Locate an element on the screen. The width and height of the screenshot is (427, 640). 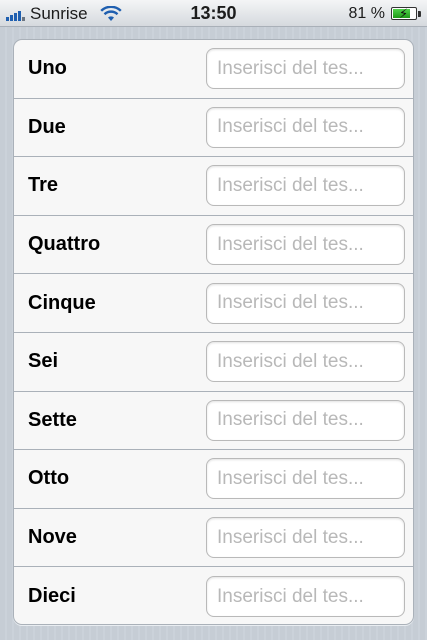
row-label: Tre is located at coordinates (43, 185).